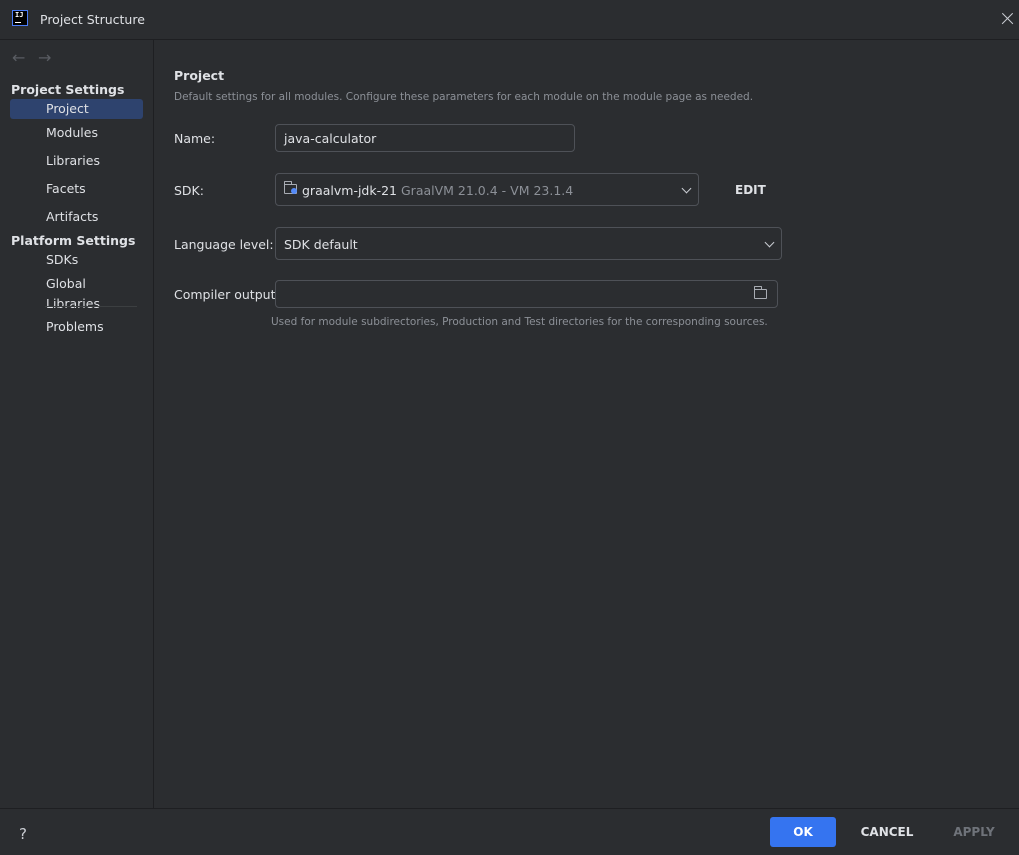 The image size is (1019, 855). I want to click on apply-button: APPLY, so click(974, 832).